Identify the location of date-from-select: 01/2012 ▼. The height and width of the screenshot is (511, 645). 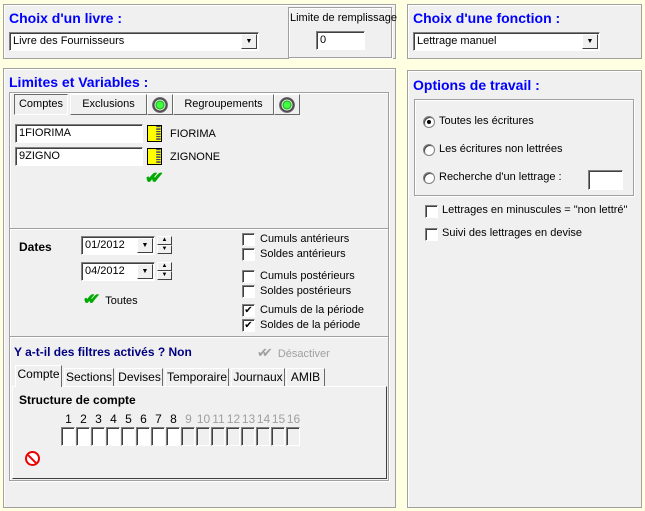
(118, 245).